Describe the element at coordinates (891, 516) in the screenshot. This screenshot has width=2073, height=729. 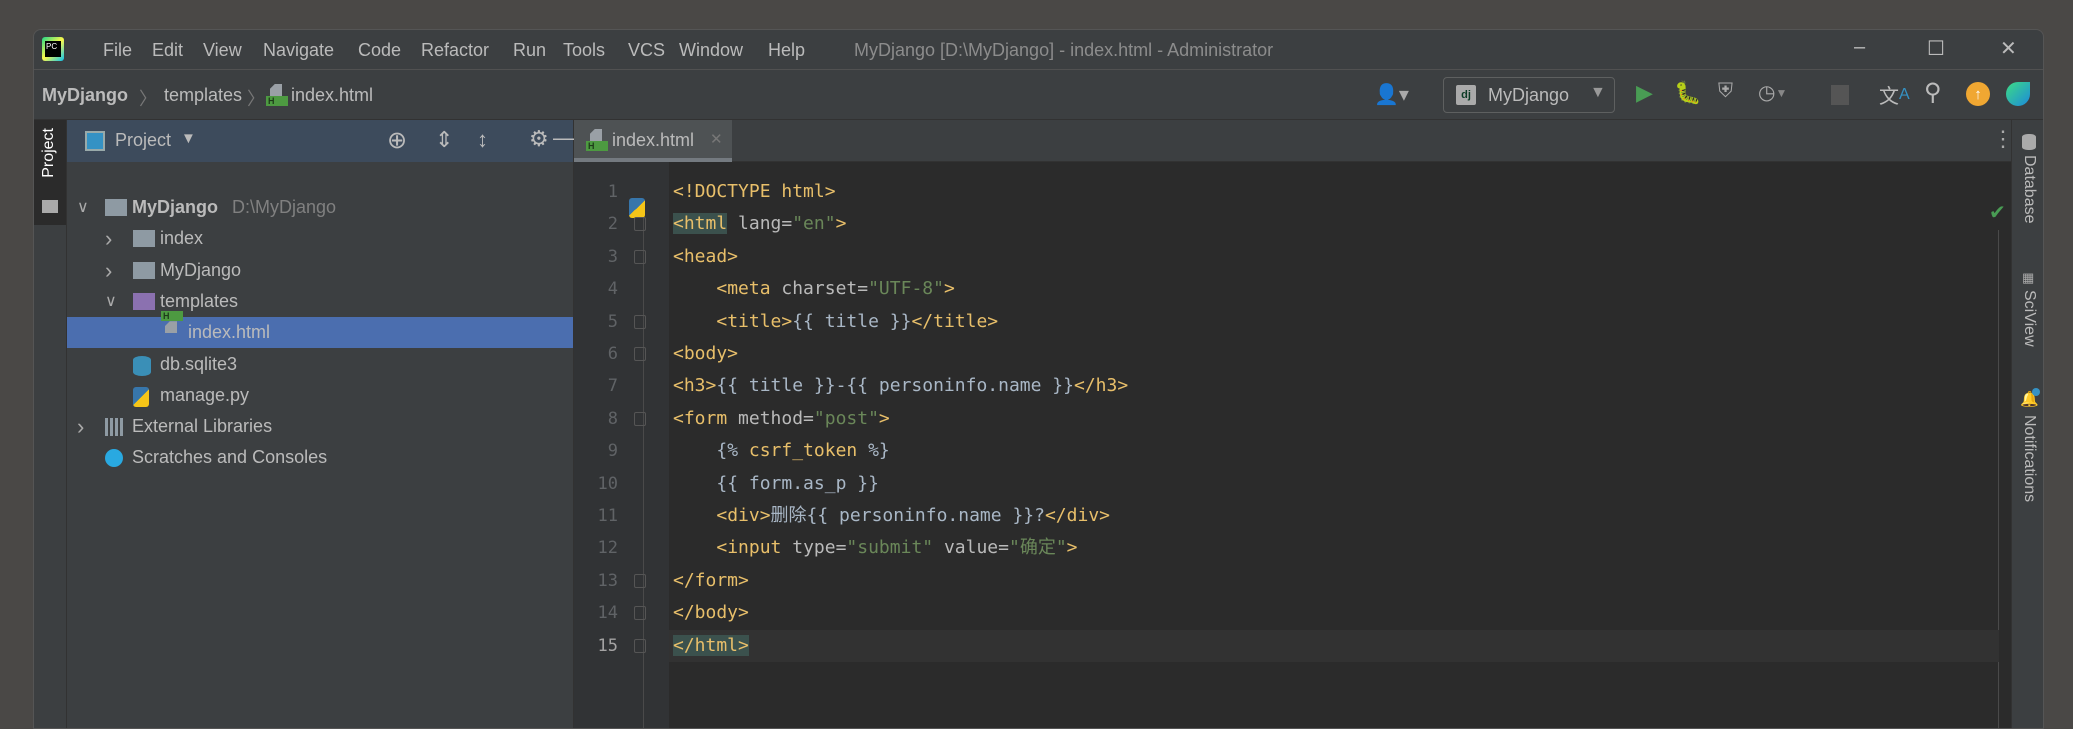
I see `code-line: <div>删除{{ personinfo.name }}?</div>` at that location.